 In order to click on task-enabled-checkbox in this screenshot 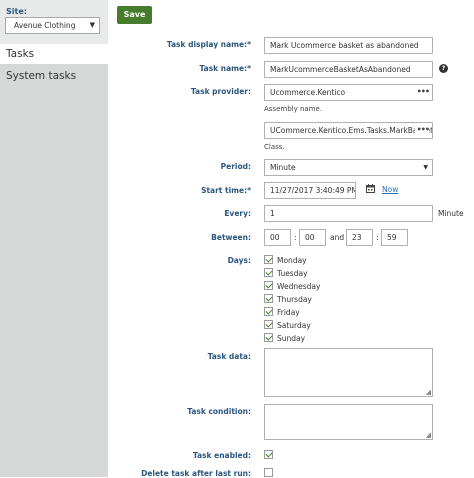, I will do `click(268, 454)`.